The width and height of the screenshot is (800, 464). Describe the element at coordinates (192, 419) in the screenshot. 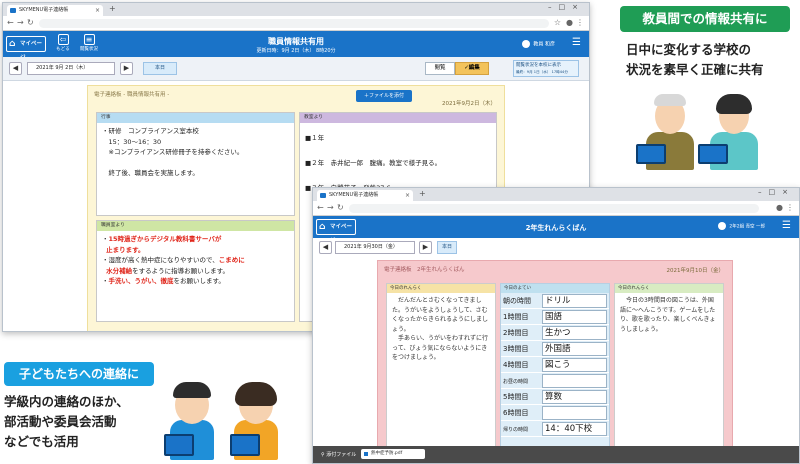

I see `student-boy-illustration` at that location.